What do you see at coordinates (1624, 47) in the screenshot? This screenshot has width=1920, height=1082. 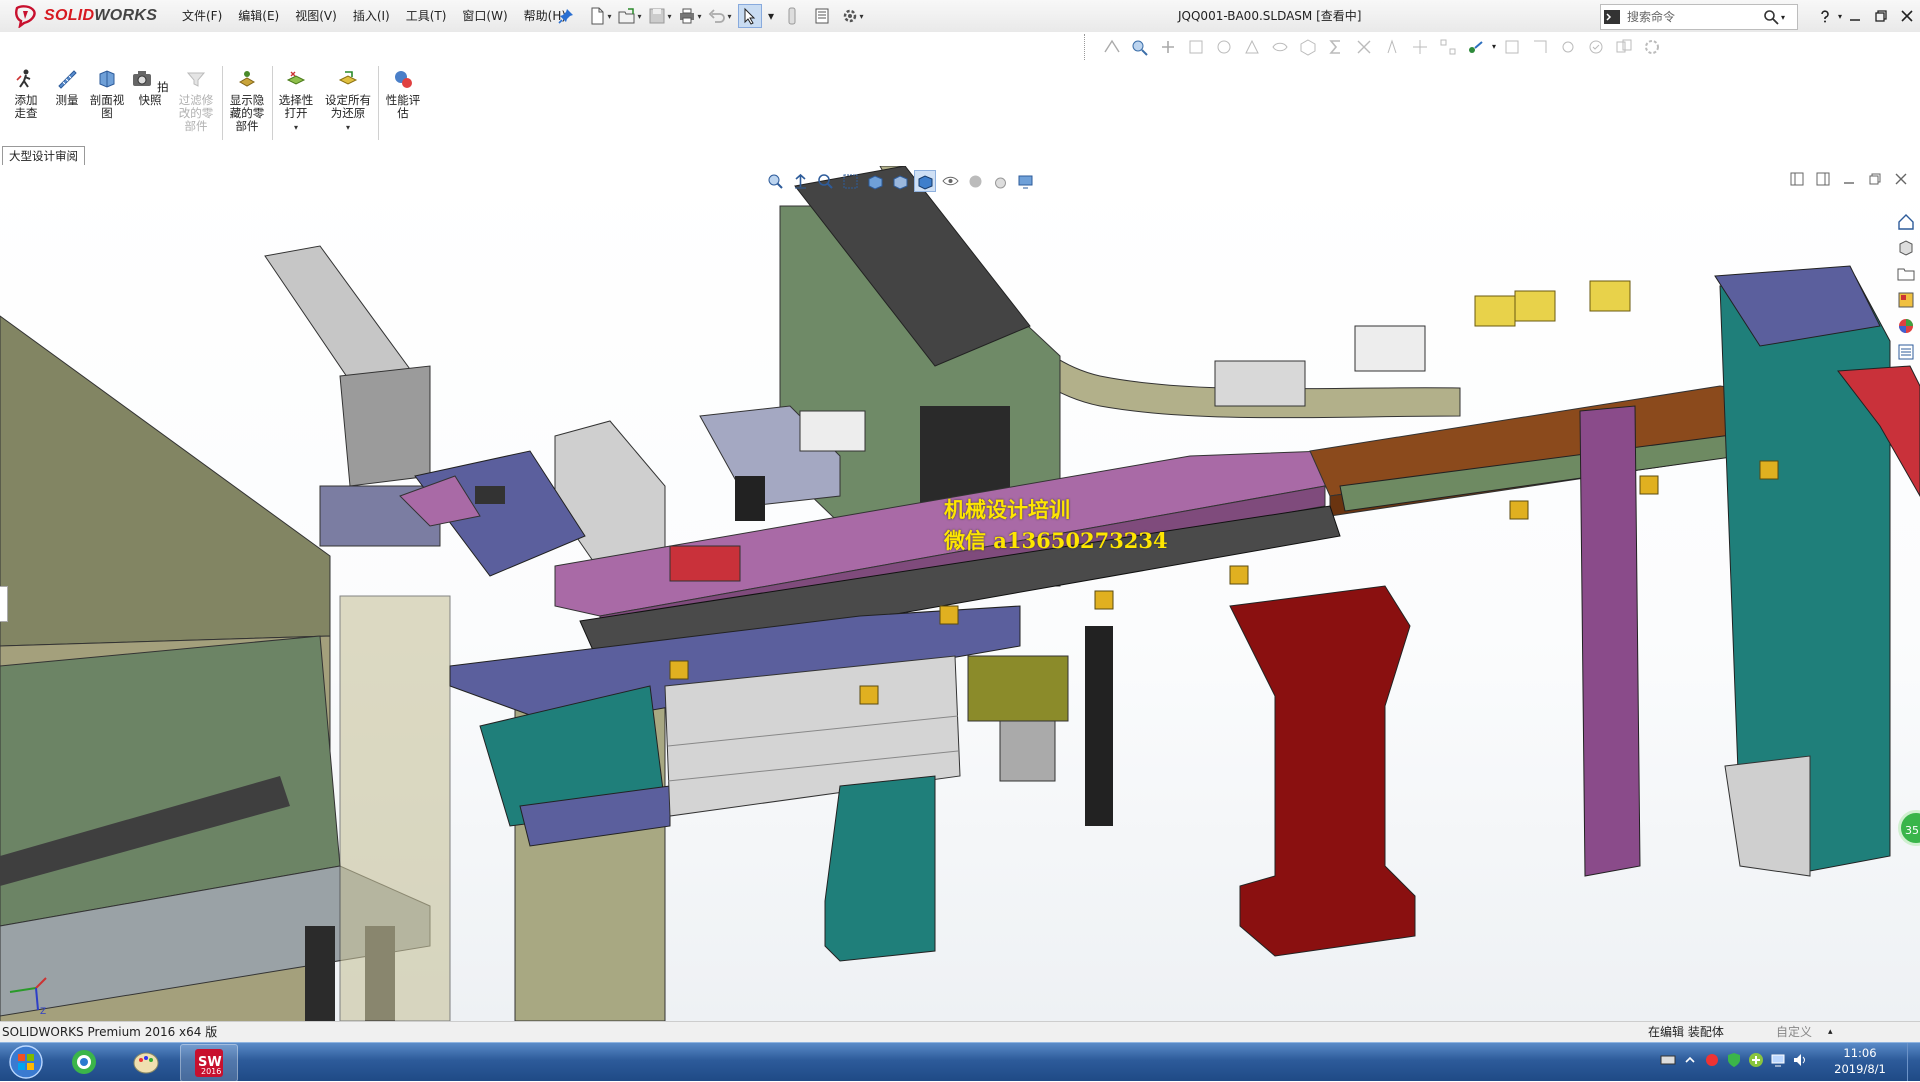 I see `tool-compare` at bounding box center [1624, 47].